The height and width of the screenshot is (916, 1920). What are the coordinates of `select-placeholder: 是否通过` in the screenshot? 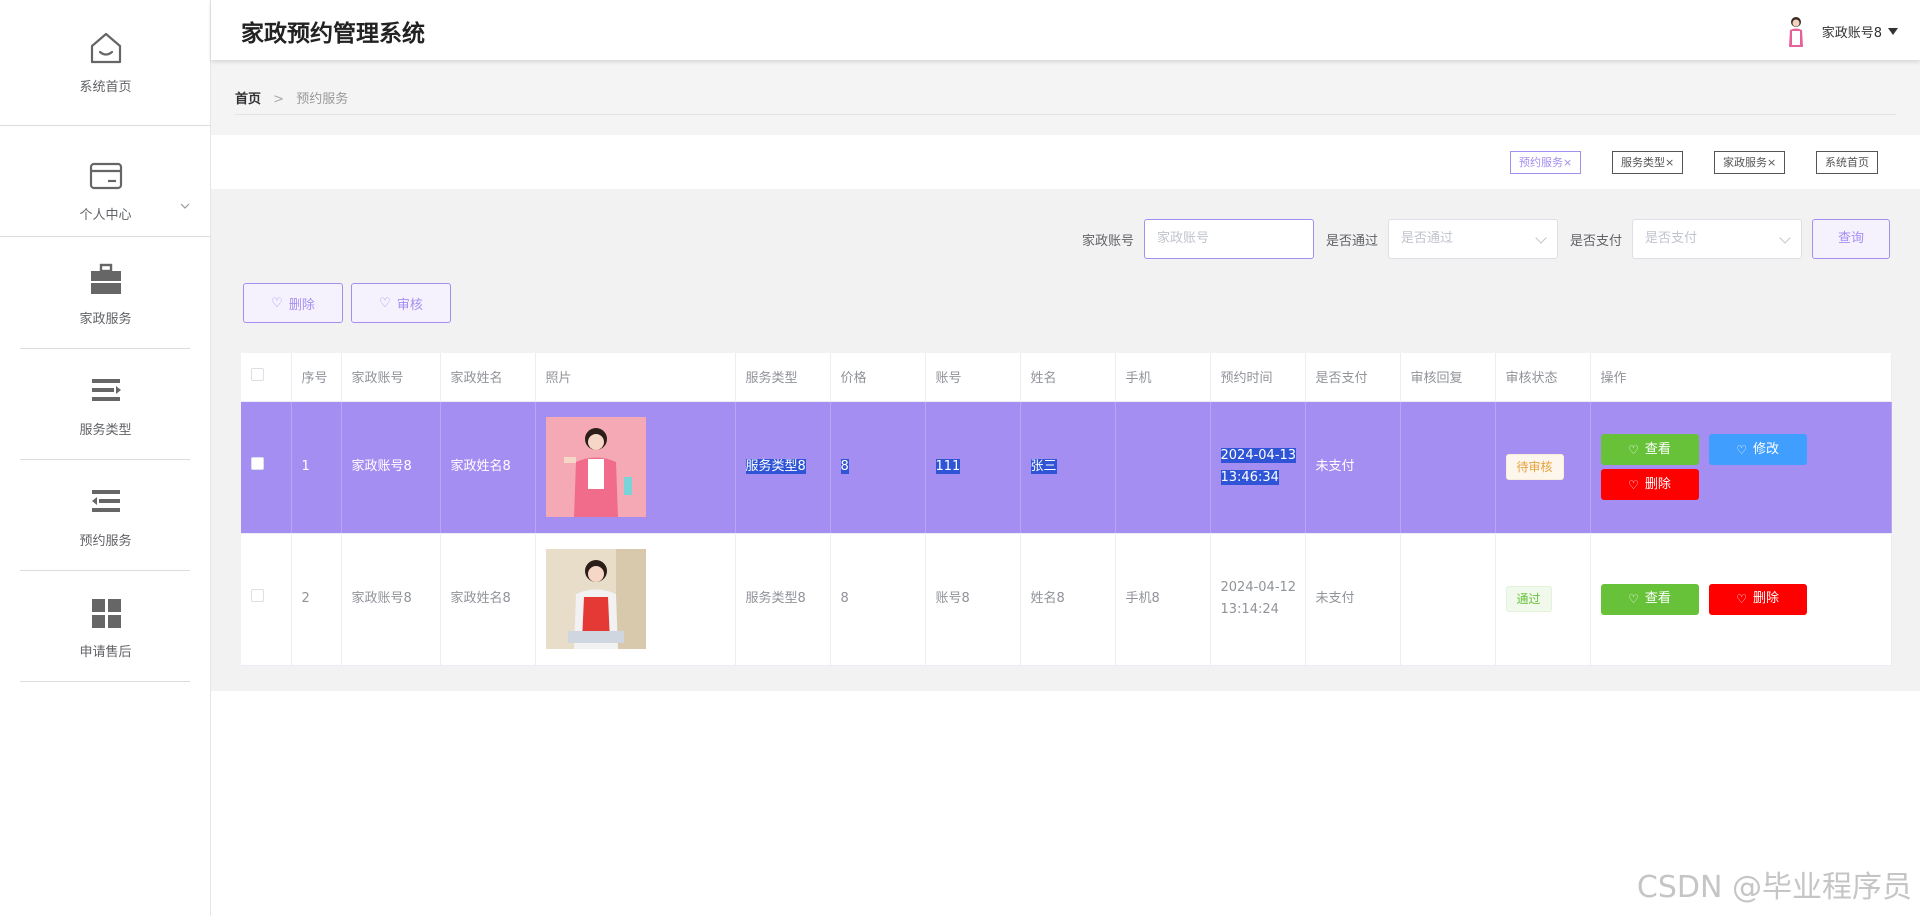 It's located at (1426, 238).